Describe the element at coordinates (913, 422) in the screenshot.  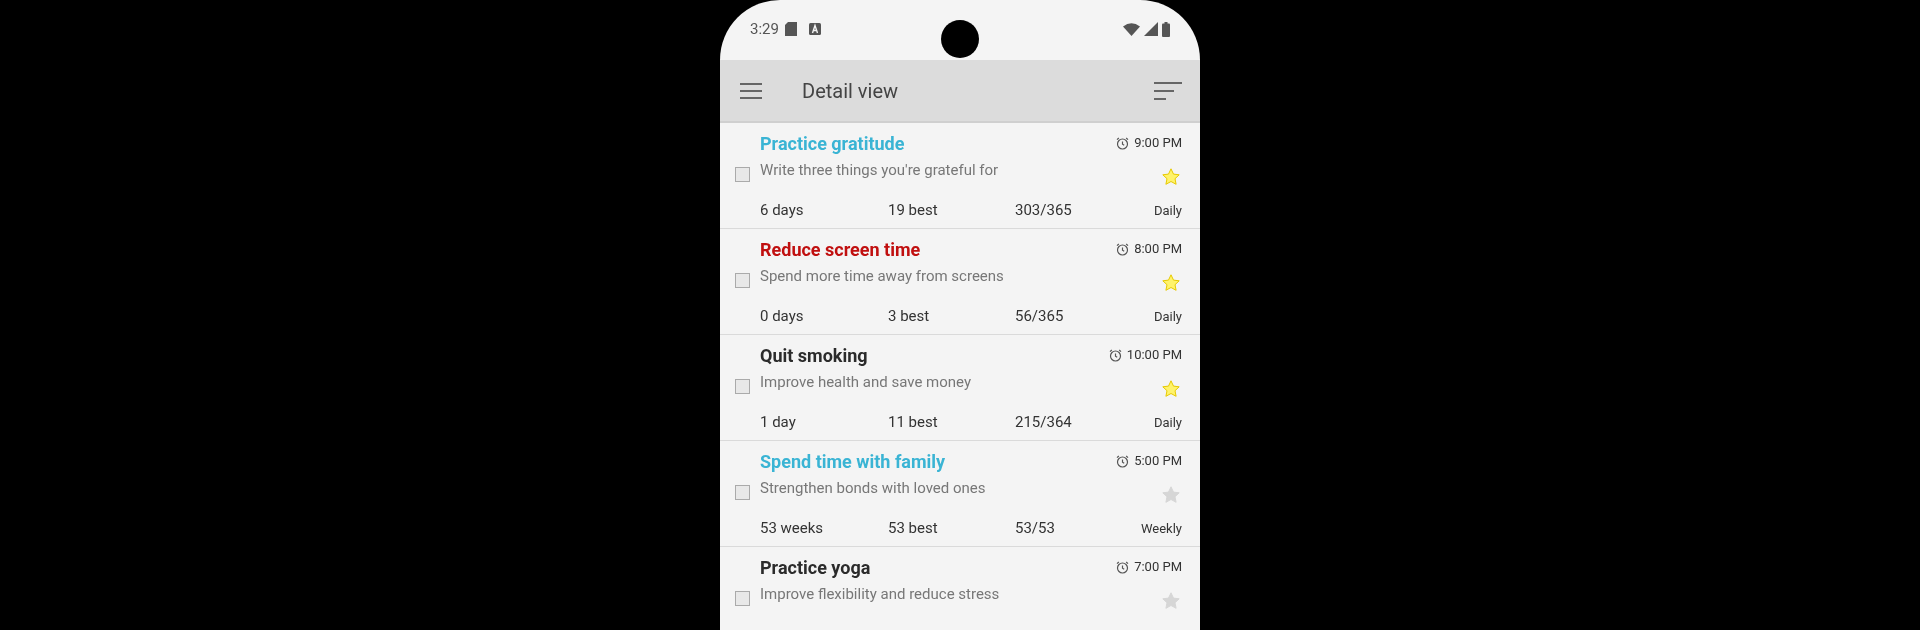
I see `best-streak: 11 best` at that location.